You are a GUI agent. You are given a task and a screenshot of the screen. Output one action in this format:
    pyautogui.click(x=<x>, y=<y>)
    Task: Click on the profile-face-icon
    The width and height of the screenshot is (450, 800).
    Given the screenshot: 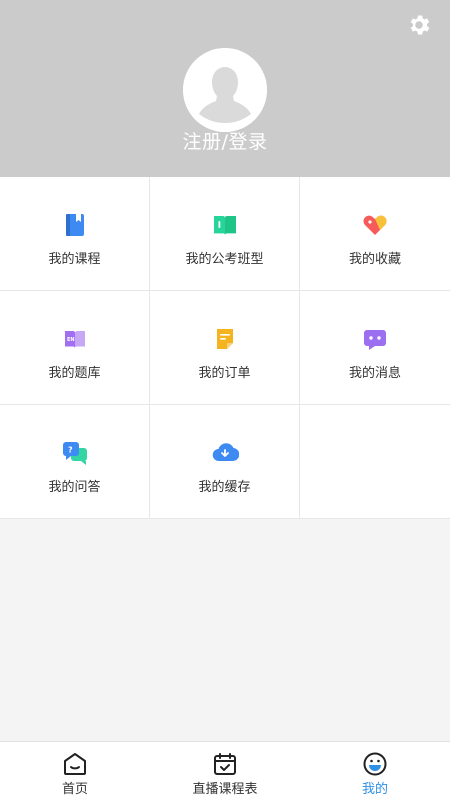 What is the action you would take?
    pyautogui.click(x=375, y=764)
    